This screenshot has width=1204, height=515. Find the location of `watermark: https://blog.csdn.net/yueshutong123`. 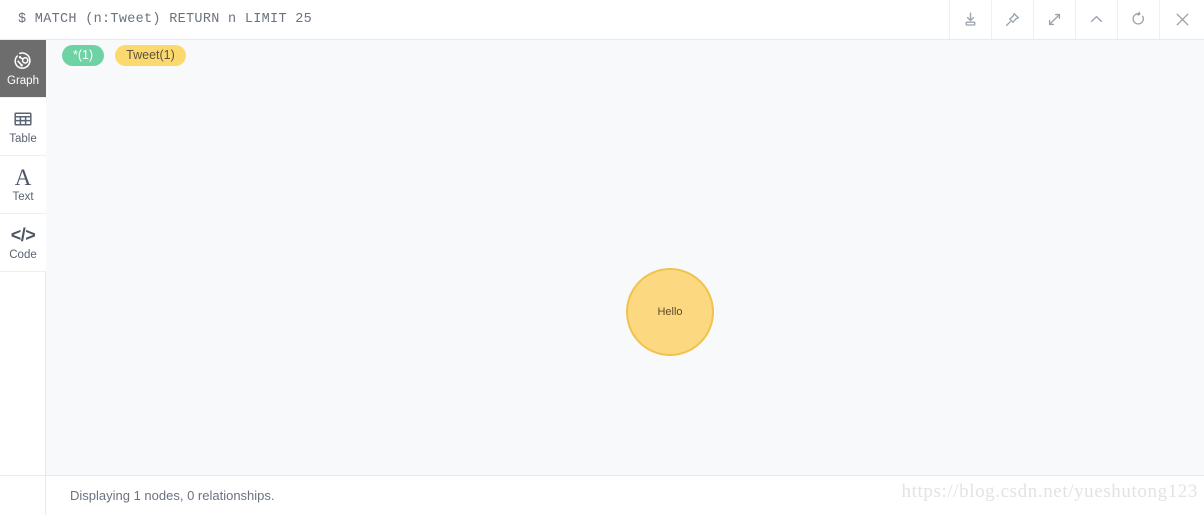

watermark: https://blog.csdn.net/yueshutong123 is located at coordinates (1049, 491).